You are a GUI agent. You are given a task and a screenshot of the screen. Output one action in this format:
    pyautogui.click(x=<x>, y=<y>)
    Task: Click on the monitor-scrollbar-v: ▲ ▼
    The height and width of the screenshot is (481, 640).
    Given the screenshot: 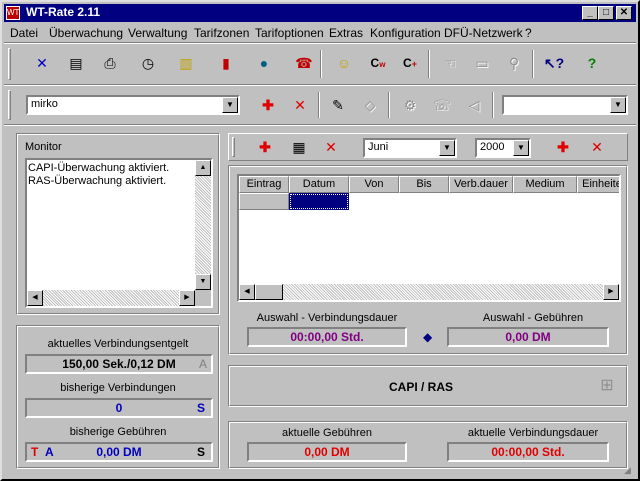 What is the action you would take?
    pyautogui.click(x=203, y=225)
    